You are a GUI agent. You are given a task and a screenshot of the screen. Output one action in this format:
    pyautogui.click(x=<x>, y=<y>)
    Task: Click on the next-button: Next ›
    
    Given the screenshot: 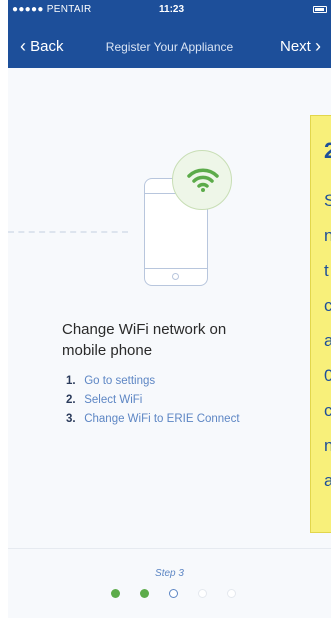 What is the action you would take?
    pyautogui.click(x=300, y=46)
    